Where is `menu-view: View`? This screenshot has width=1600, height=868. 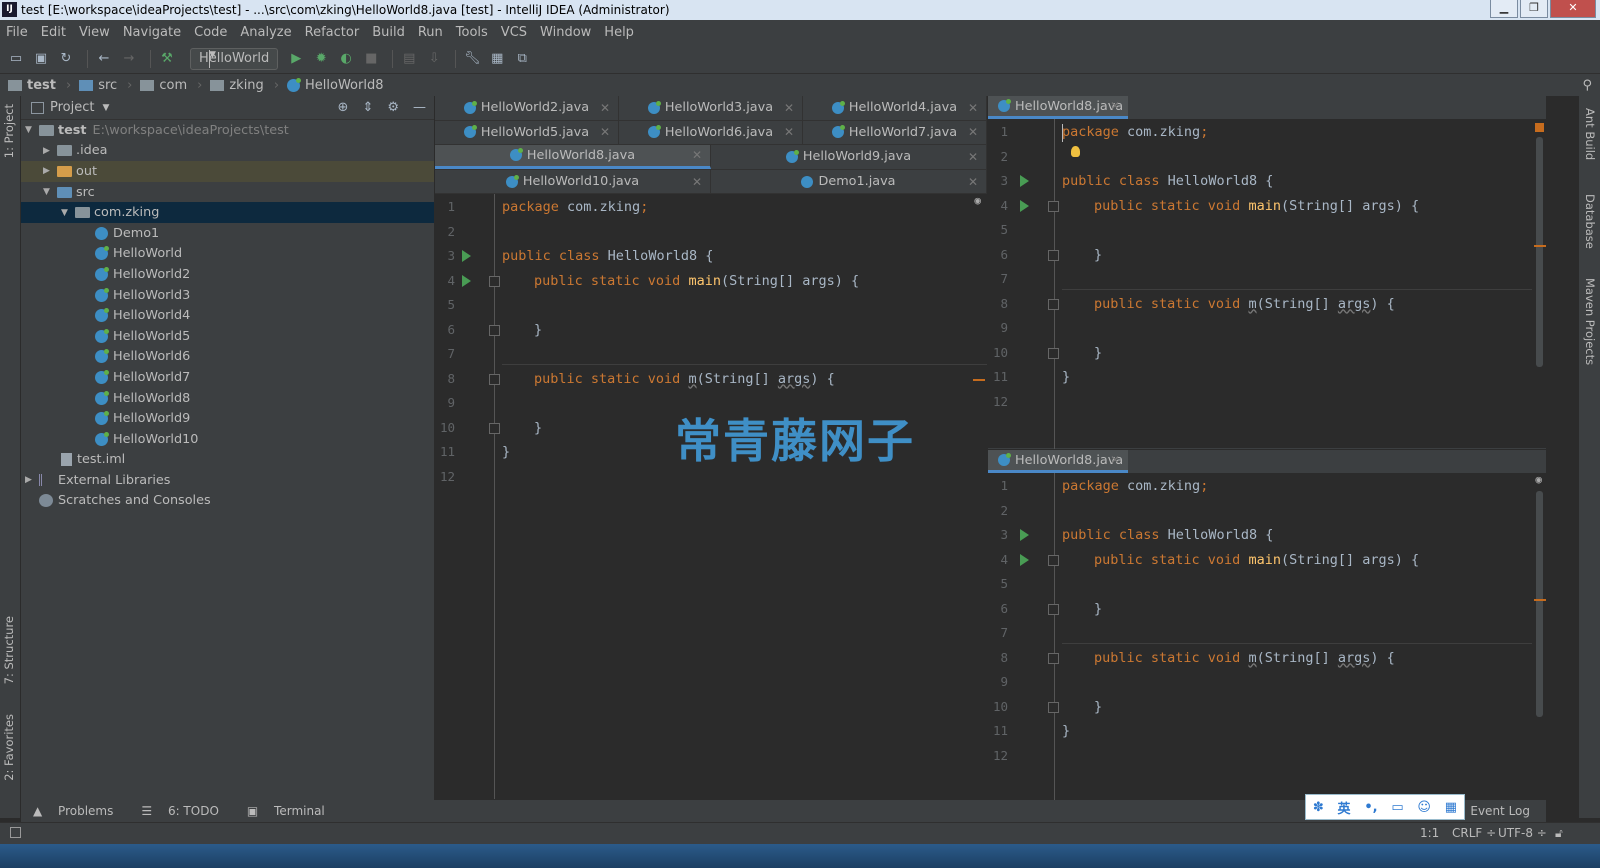 menu-view: View is located at coordinates (94, 32).